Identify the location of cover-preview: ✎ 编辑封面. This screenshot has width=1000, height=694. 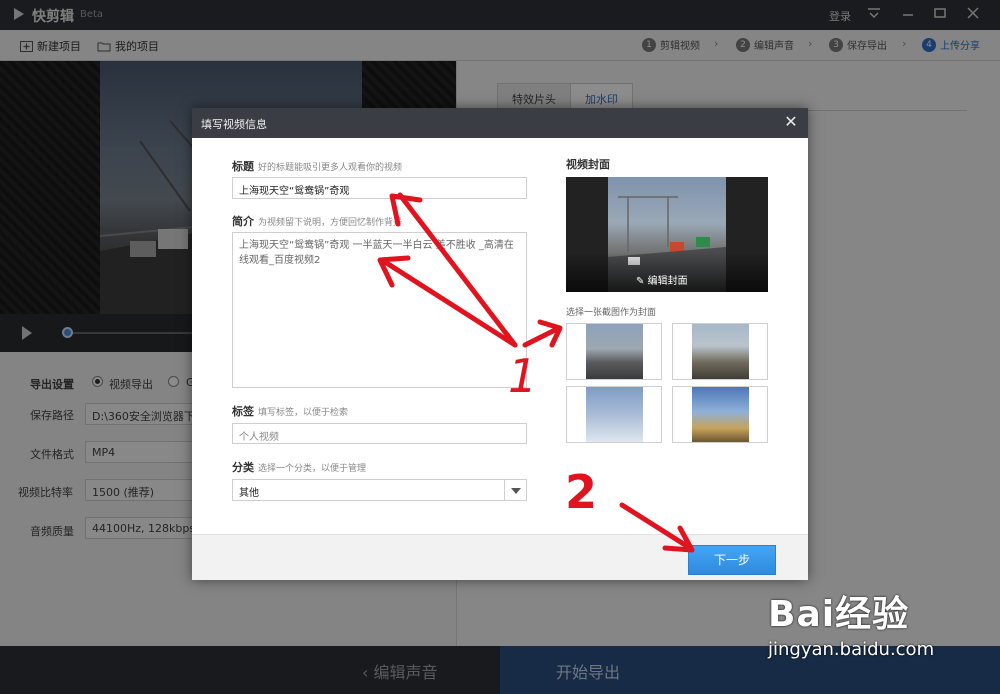
(667, 234).